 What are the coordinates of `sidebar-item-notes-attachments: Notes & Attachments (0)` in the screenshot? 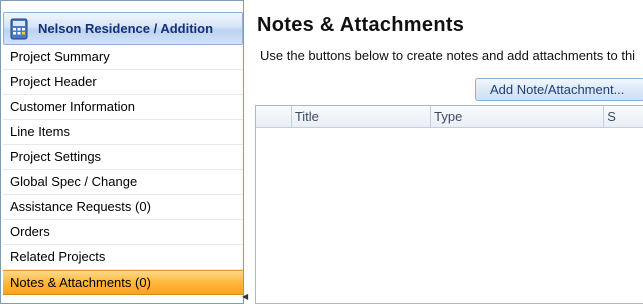 It's located at (123, 282).